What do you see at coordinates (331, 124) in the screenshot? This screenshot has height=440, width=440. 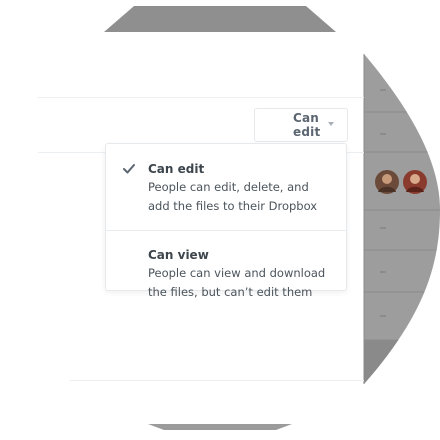 I see `chevron-down-icon` at bounding box center [331, 124].